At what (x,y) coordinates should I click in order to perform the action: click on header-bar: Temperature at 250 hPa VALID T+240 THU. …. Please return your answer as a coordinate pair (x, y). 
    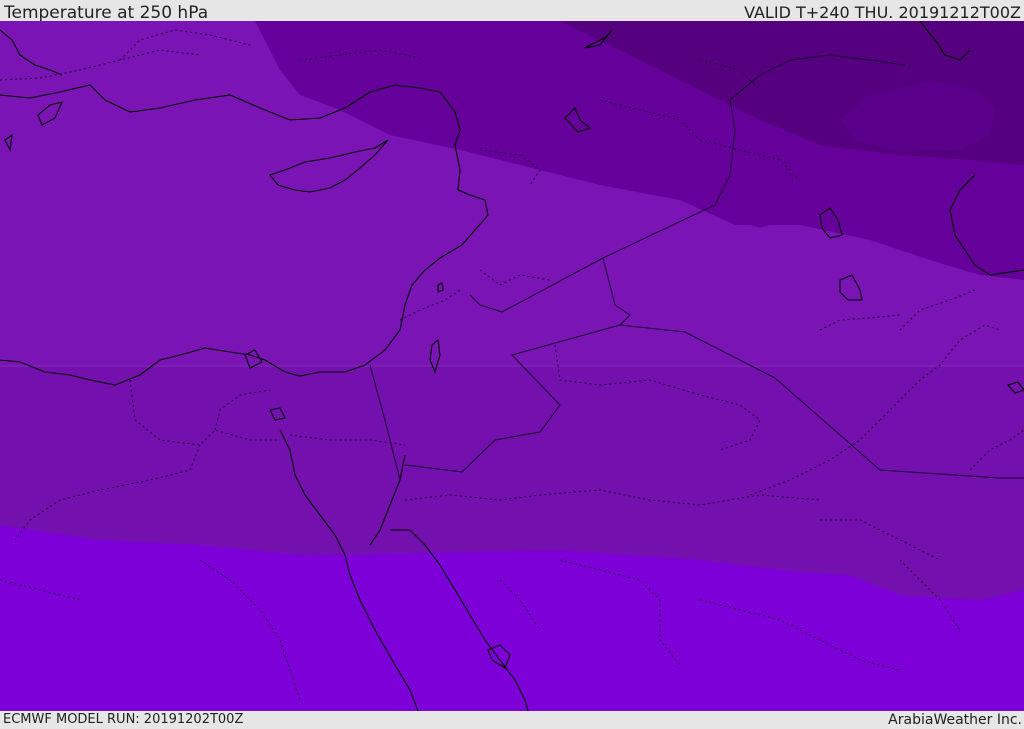
    Looking at the image, I should click on (512, 11).